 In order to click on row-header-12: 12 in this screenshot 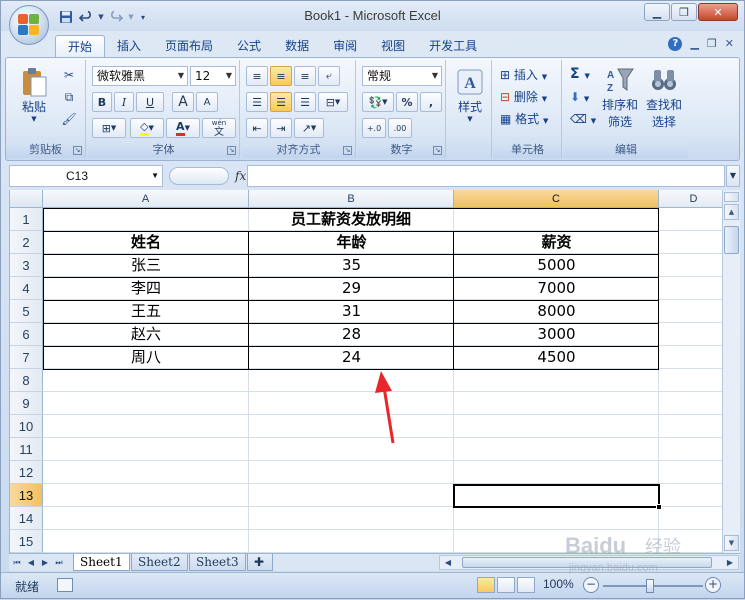, I will do `click(26, 472)`.